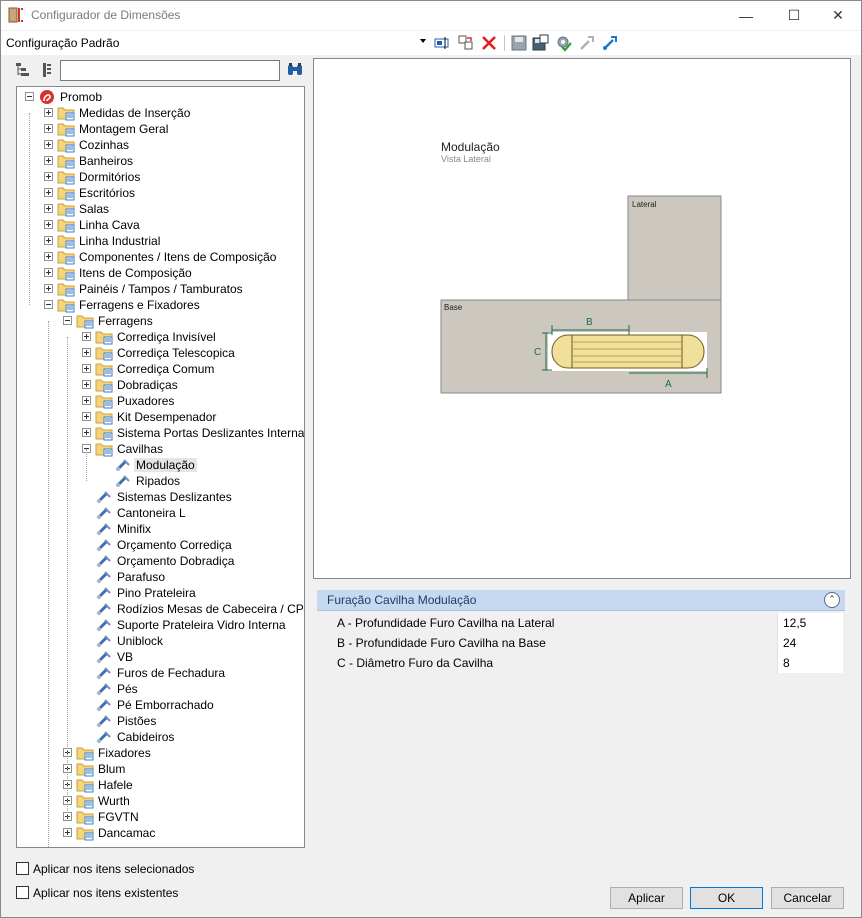  I want to click on tree-node: Pino Prateleira, so click(160, 593).